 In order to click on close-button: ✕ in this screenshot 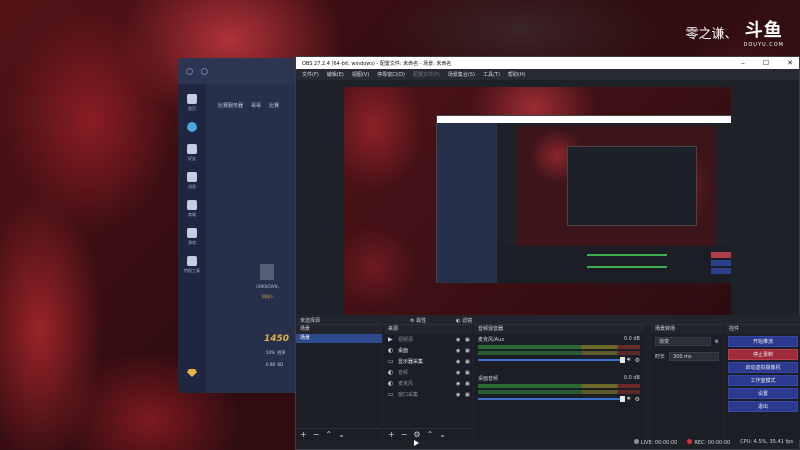, I will do `click(790, 63)`.